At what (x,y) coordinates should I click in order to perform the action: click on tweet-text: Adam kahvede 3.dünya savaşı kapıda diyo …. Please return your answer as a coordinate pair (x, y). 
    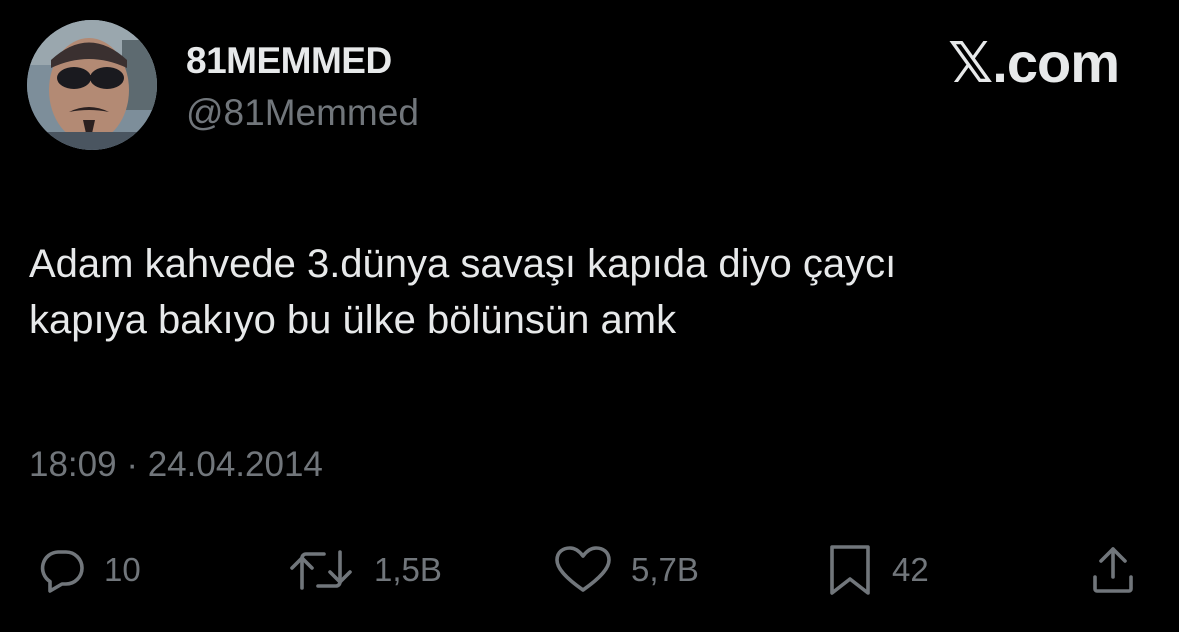
    Looking at the image, I should click on (463, 292).